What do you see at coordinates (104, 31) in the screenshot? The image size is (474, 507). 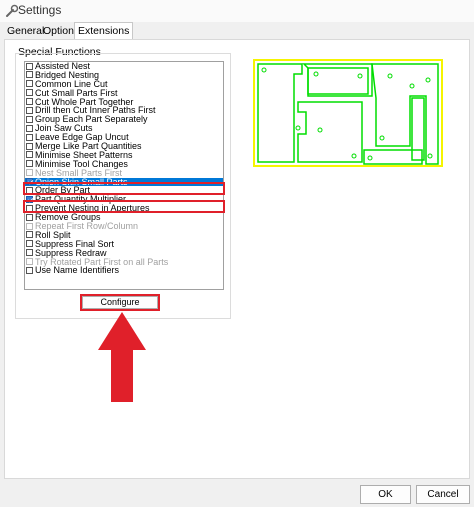 I see `tab-extensions: Extensions` at bounding box center [104, 31].